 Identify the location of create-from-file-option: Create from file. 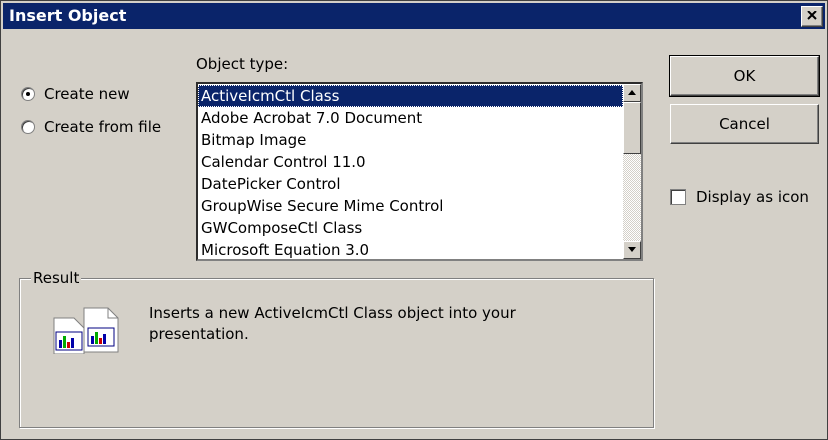
(91, 127).